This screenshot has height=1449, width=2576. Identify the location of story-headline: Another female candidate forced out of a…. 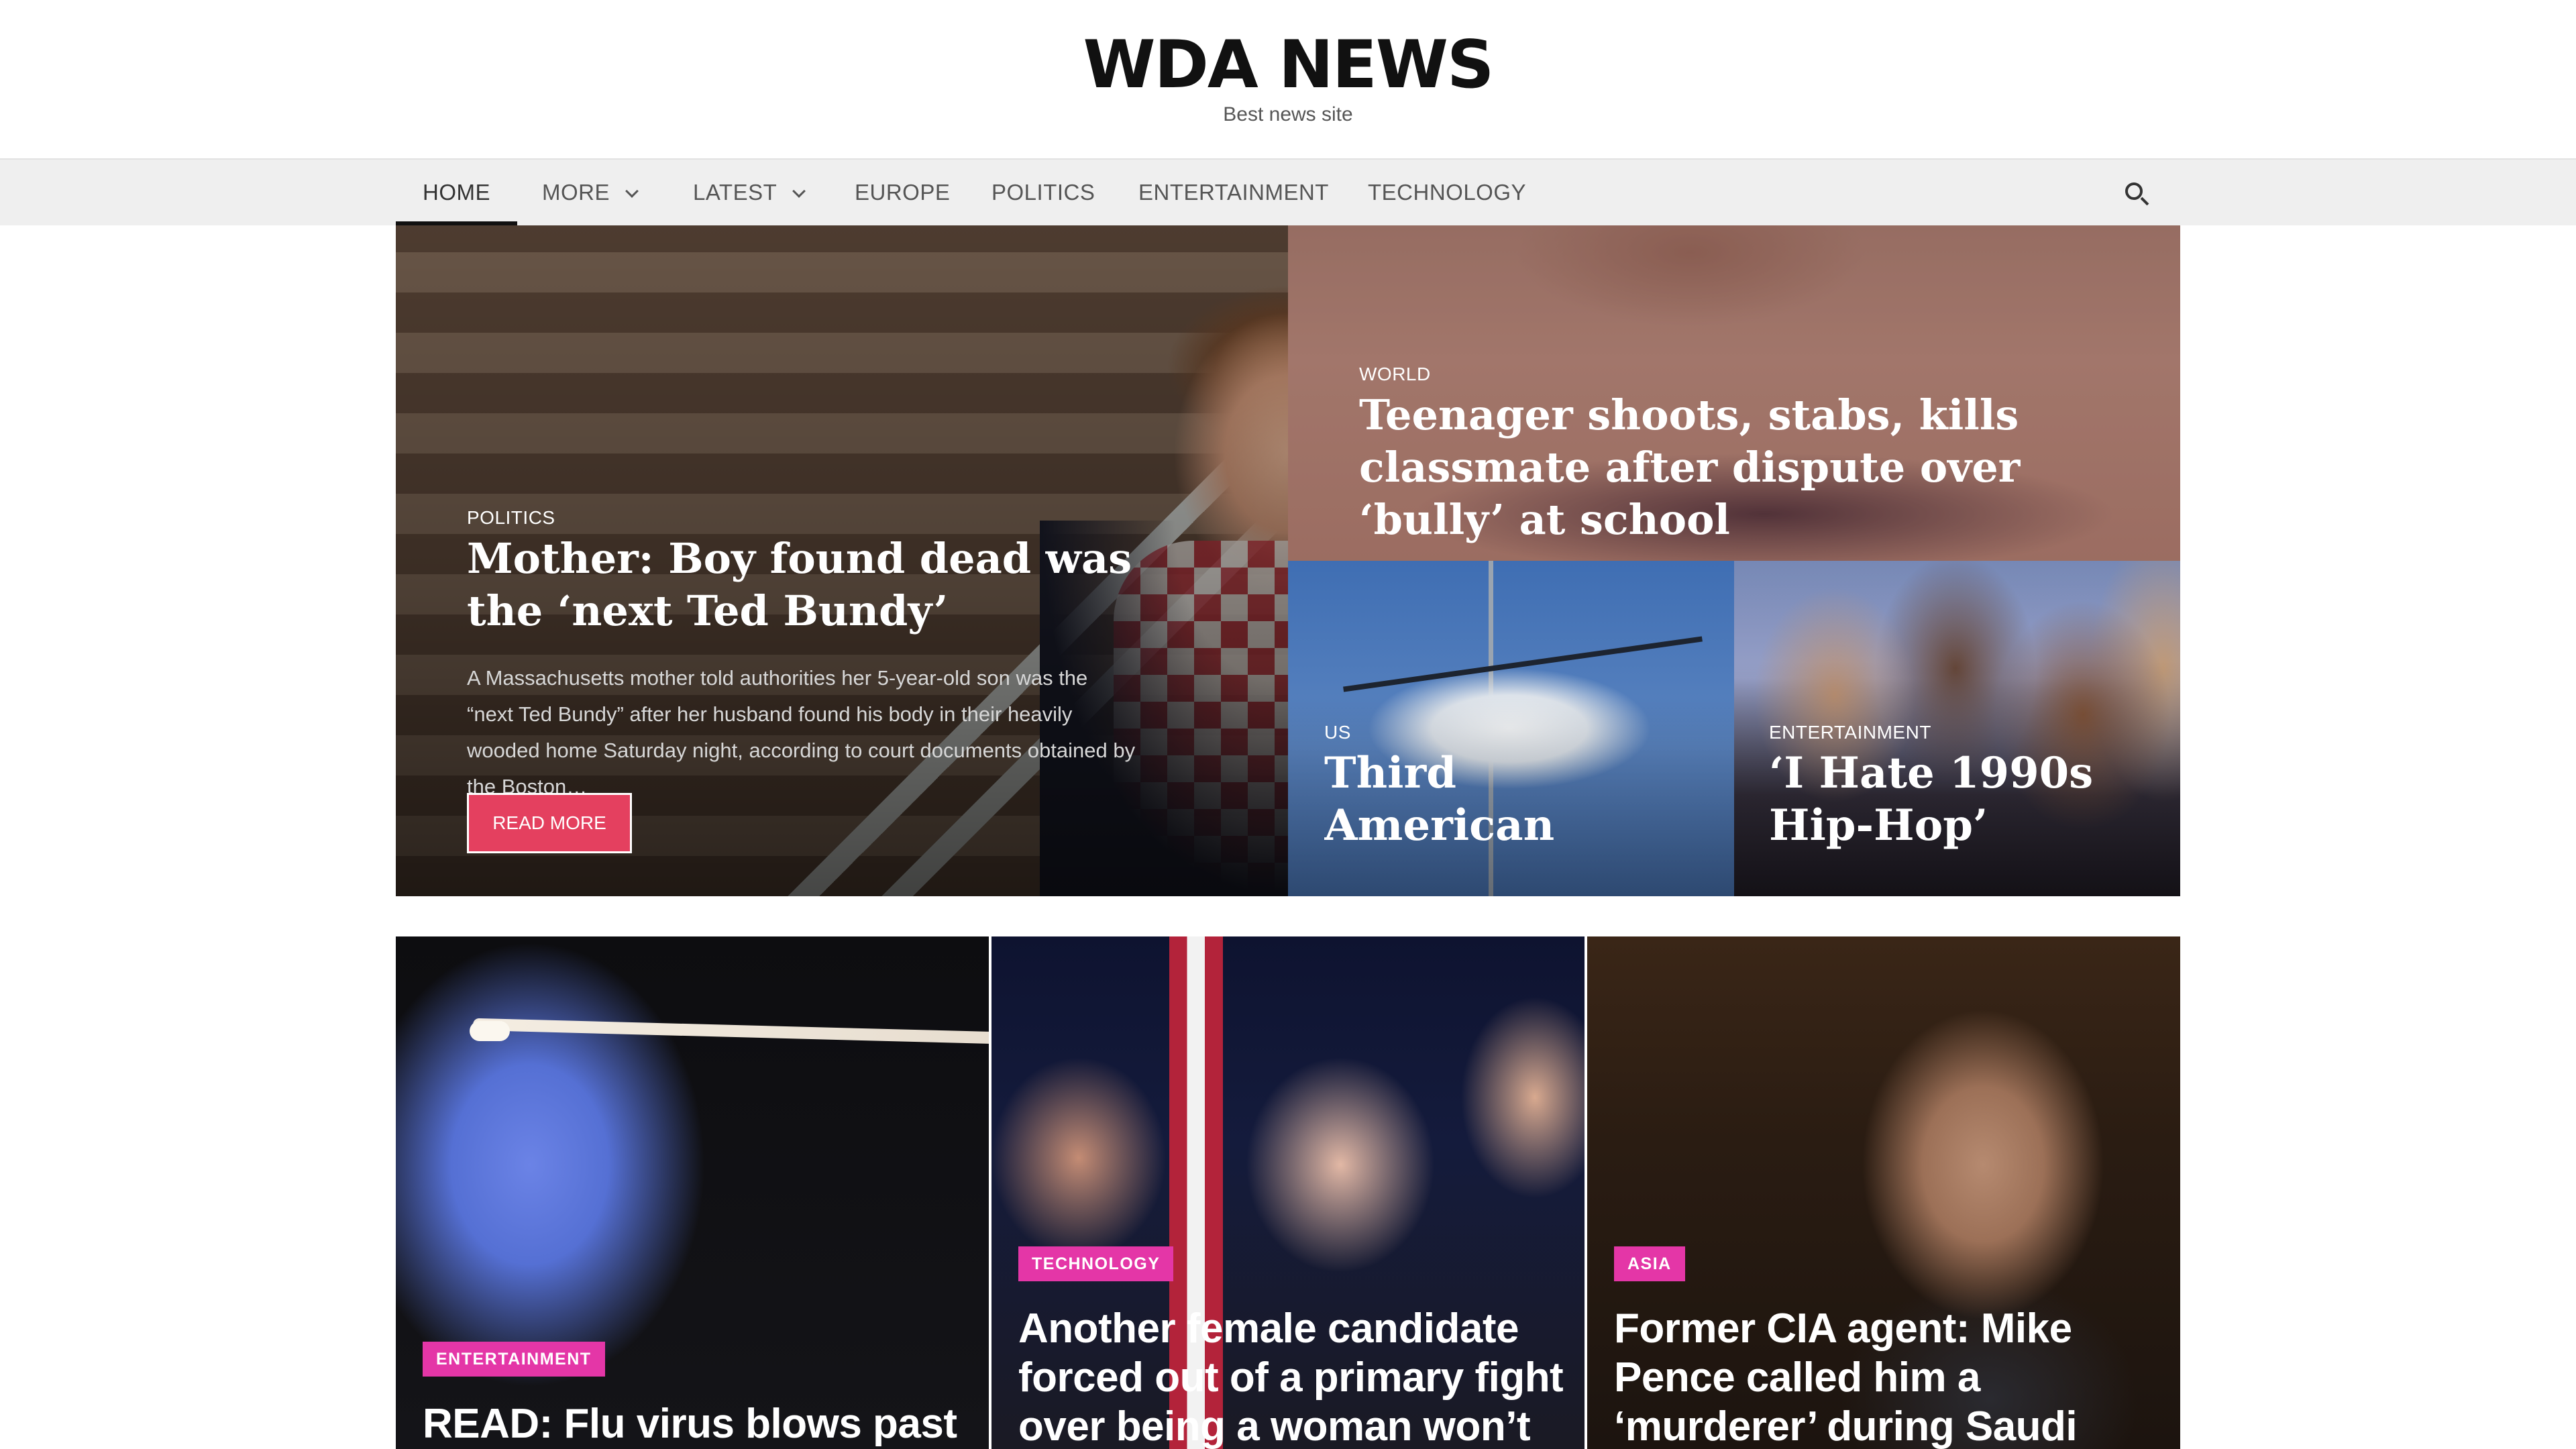
(1293, 1376).